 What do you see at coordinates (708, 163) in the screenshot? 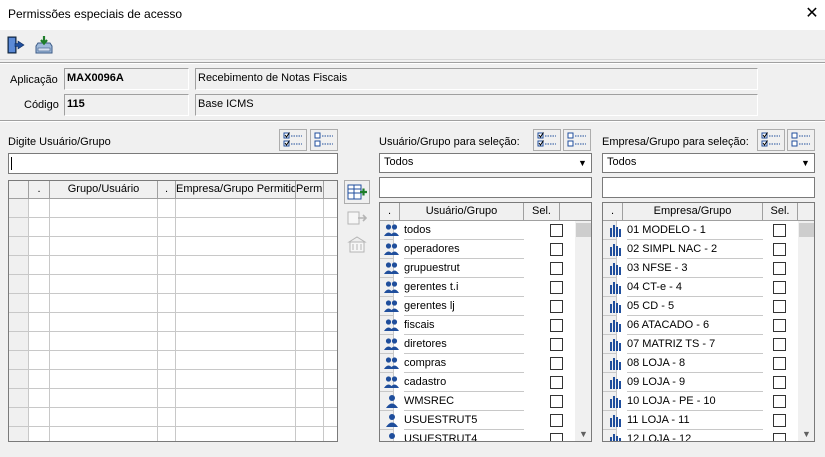
I see `company-group-filter-select: Todos ▼` at bounding box center [708, 163].